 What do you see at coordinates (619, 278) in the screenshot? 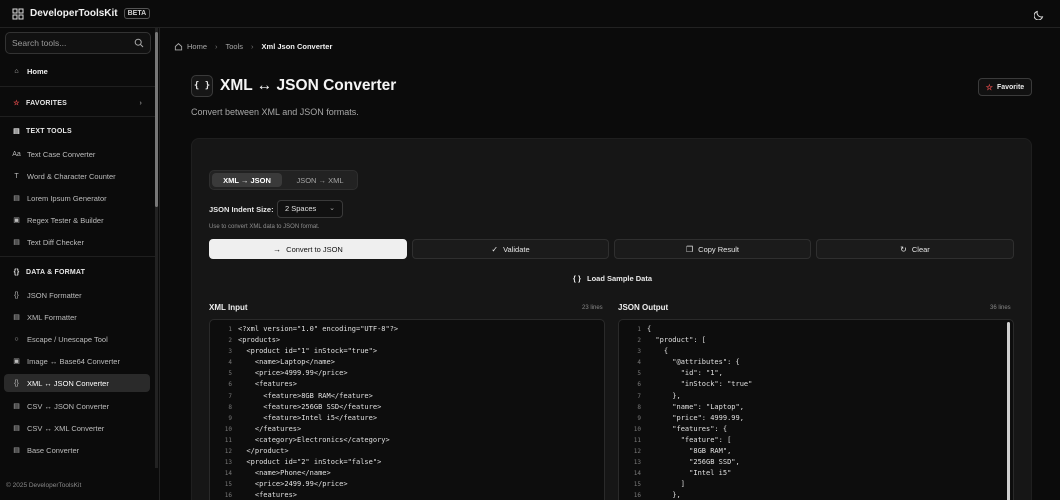
I see `sample-label: Load Sample Data` at bounding box center [619, 278].